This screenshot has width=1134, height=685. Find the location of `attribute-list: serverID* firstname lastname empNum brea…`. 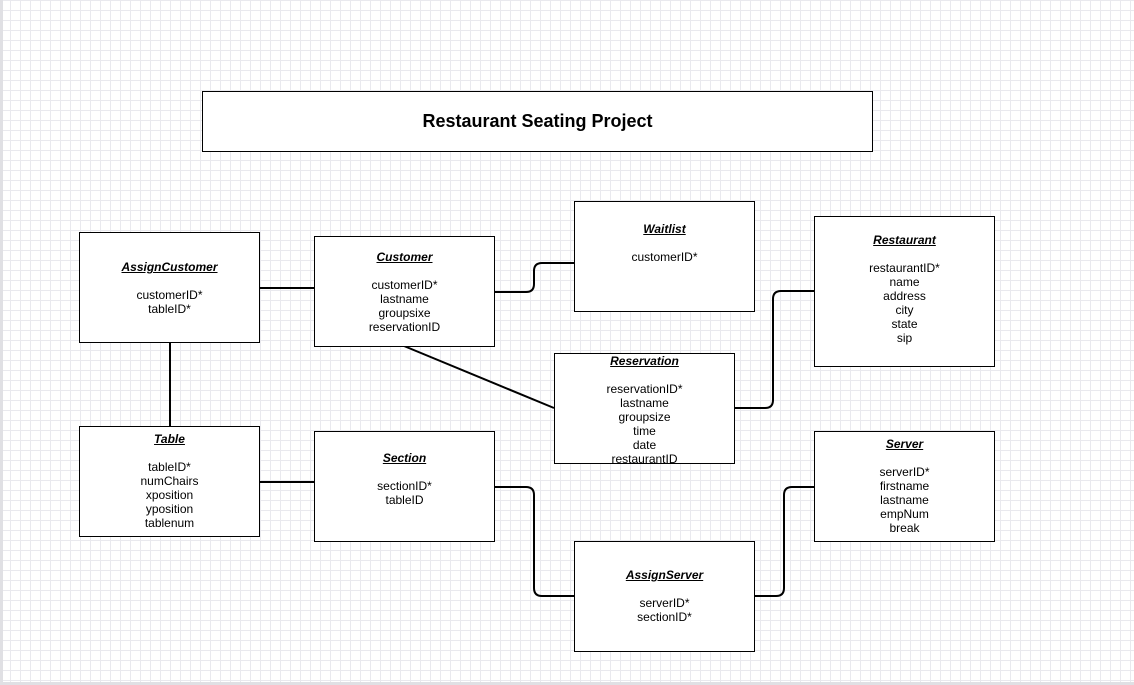

attribute-list: serverID* firstname lastname empNum brea… is located at coordinates (904, 500).